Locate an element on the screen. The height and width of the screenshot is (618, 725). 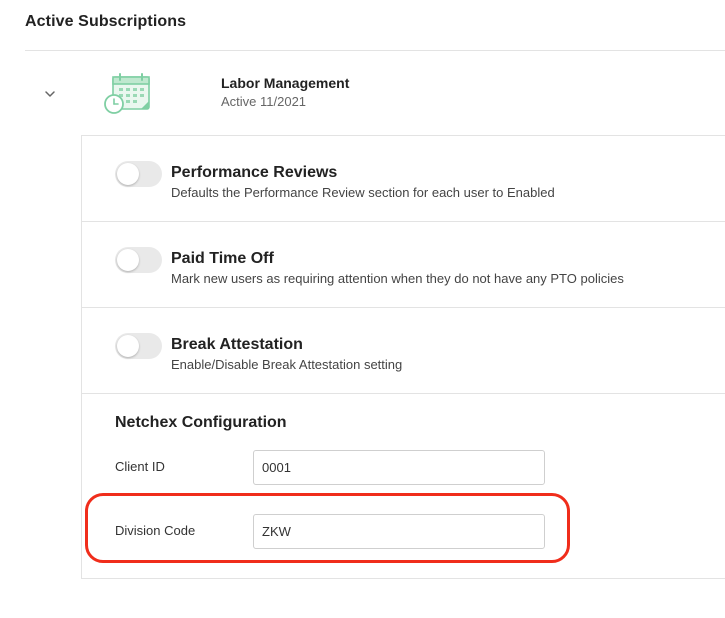
division-code-input is located at coordinates (399, 531).